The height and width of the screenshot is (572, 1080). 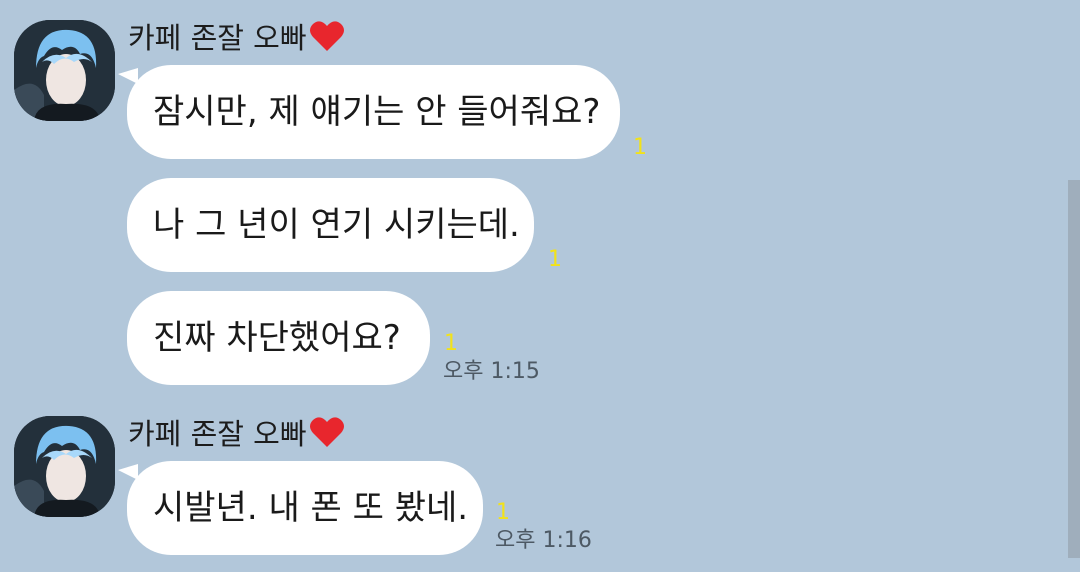 What do you see at coordinates (330, 225) in the screenshot?
I see `message-bubble: 나 그 년이 연기 시키는데.` at bounding box center [330, 225].